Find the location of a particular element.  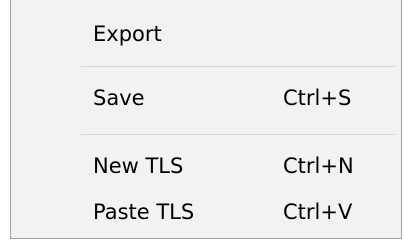

menu-item-new-tls-shortcut: Ctrl+N is located at coordinates (318, 166).